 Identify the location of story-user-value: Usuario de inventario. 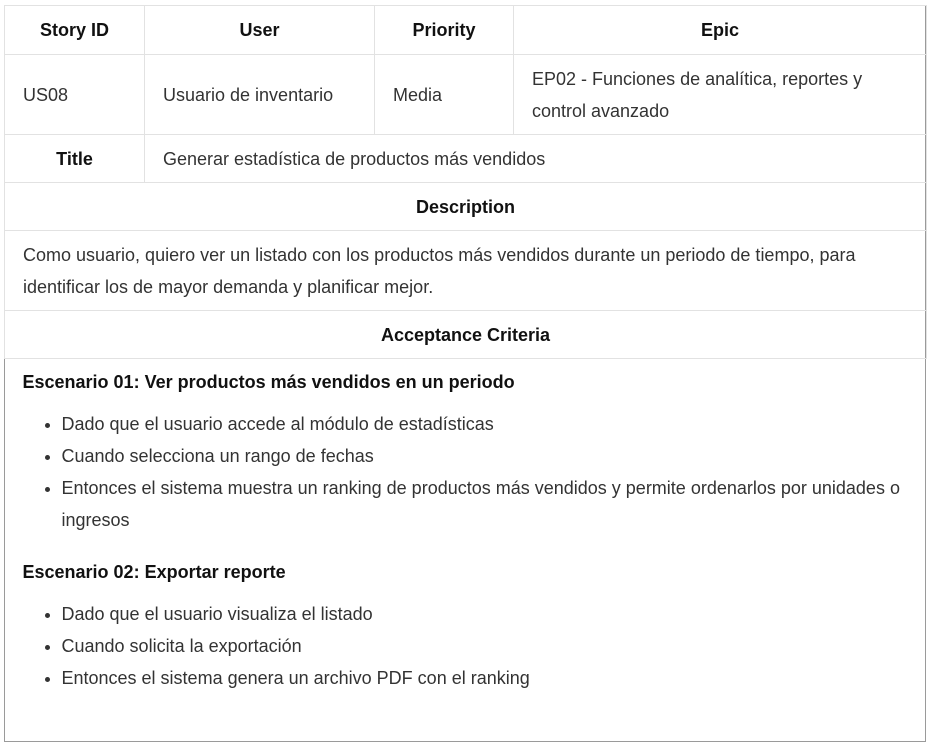
(259, 94).